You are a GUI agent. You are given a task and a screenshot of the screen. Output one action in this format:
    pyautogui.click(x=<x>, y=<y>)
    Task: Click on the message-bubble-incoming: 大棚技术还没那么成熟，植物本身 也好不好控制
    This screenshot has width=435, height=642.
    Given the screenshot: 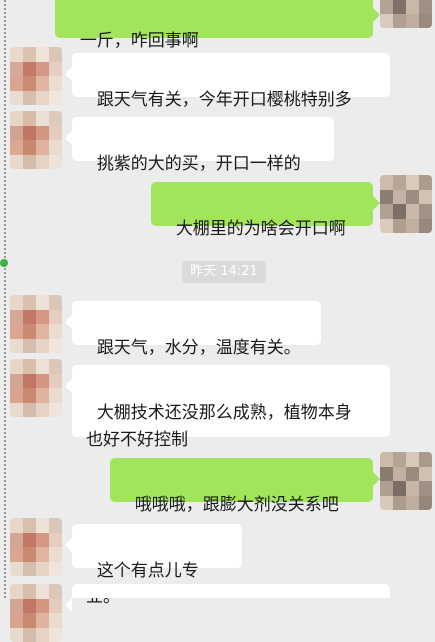 What is the action you would take?
    pyautogui.click(x=227, y=407)
    